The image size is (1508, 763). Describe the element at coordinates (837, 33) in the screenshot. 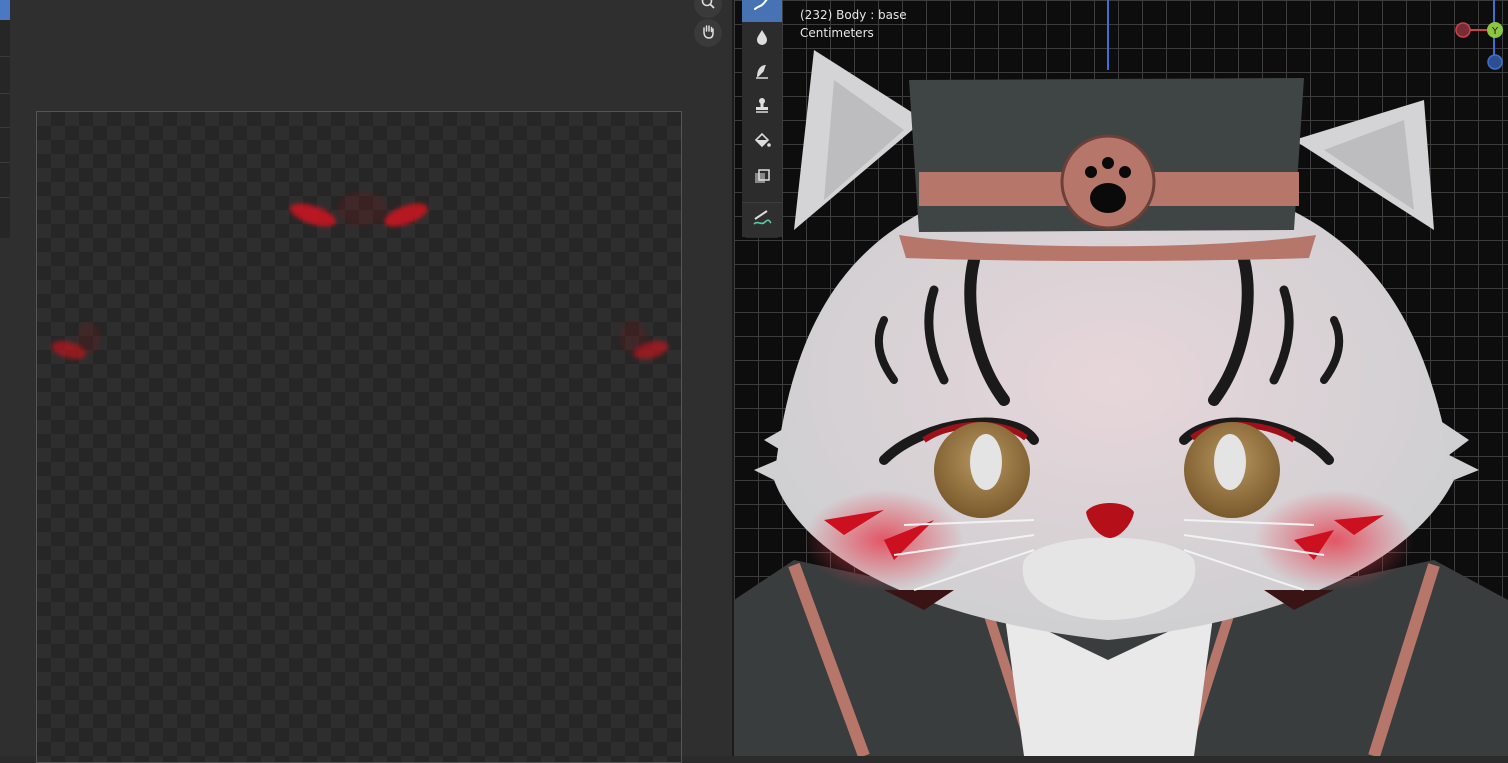

I see `units-text: Centimeters` at that location.